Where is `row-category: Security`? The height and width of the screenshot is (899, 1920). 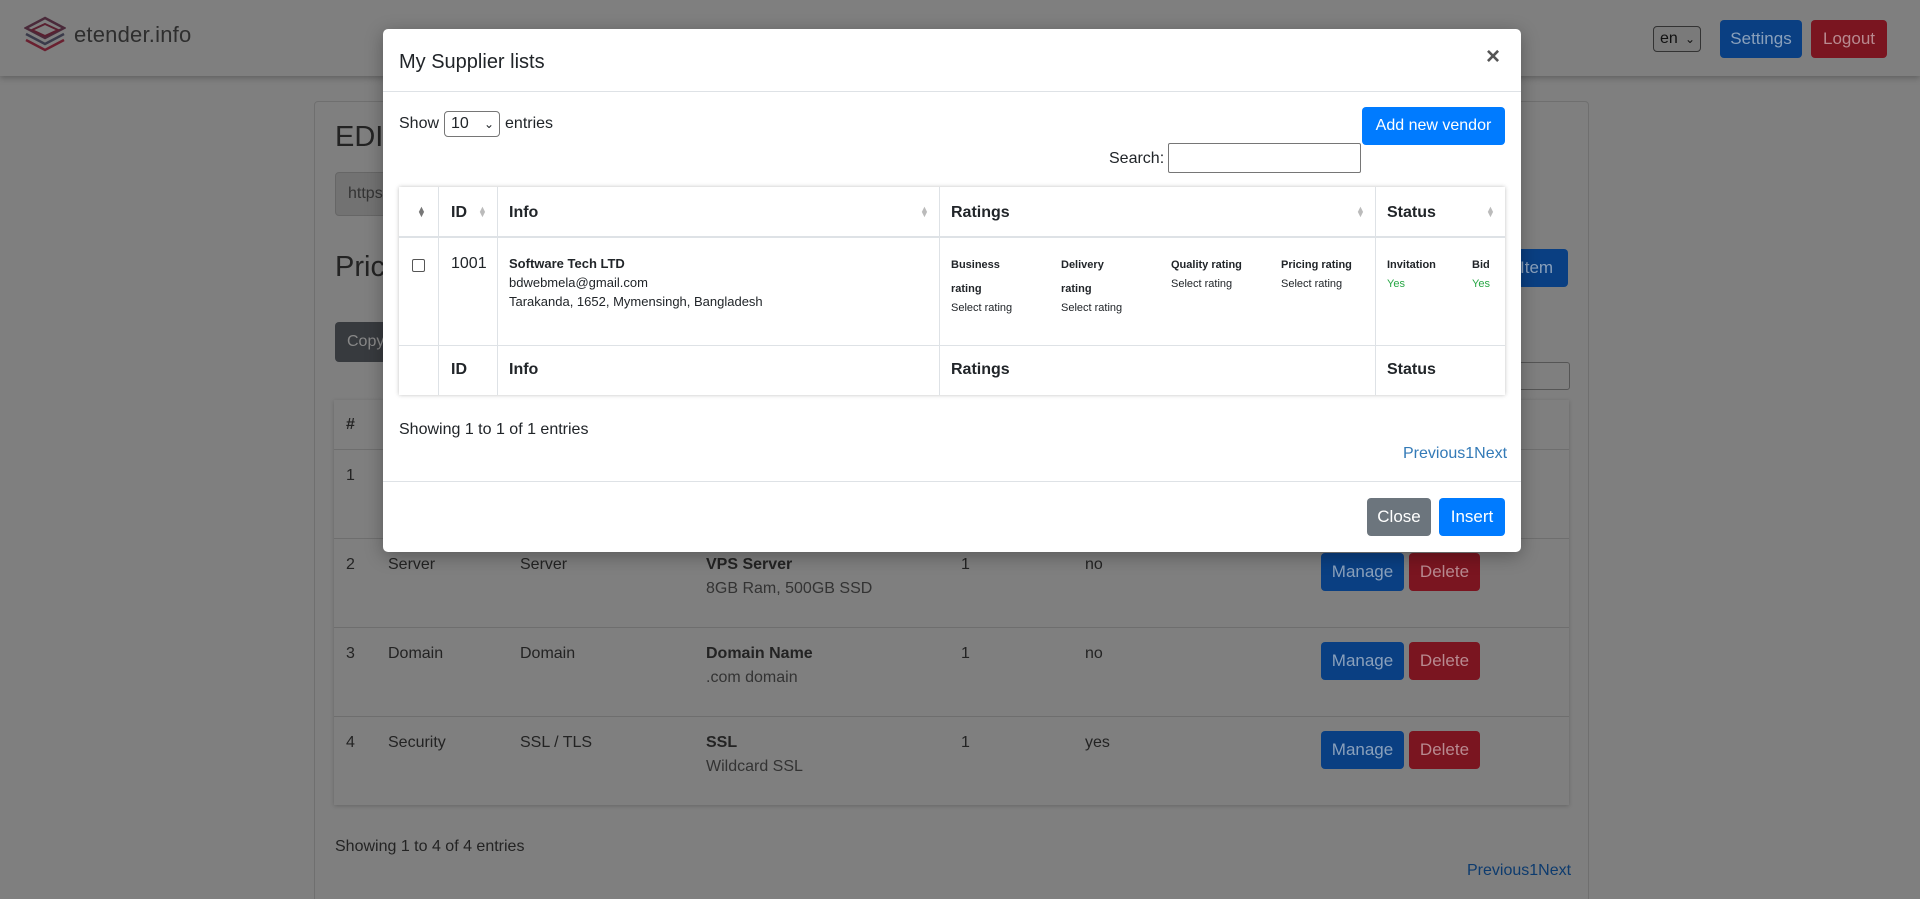
row-category: Security is located at coordinates (417, 742).